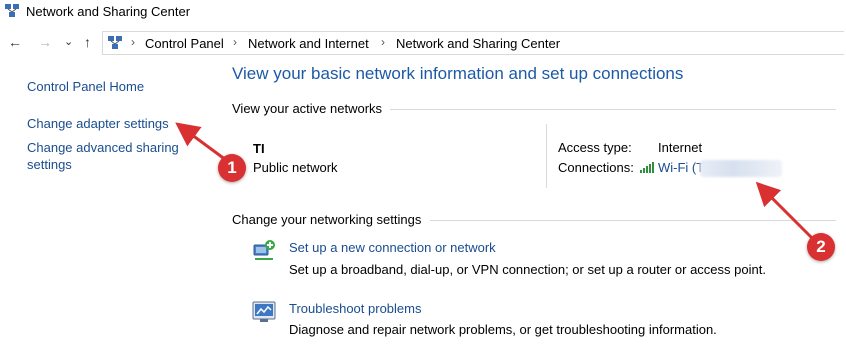  Describe the element at coordinates (741, 168) in the screenshot. I see `redacted-network-name` at that location.